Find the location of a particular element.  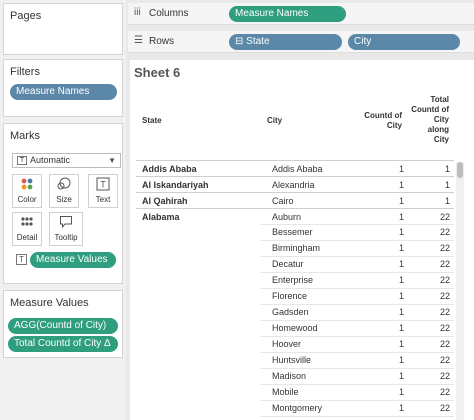

table-row: Gadsden 1 22 is located at coordinates (295, 312).